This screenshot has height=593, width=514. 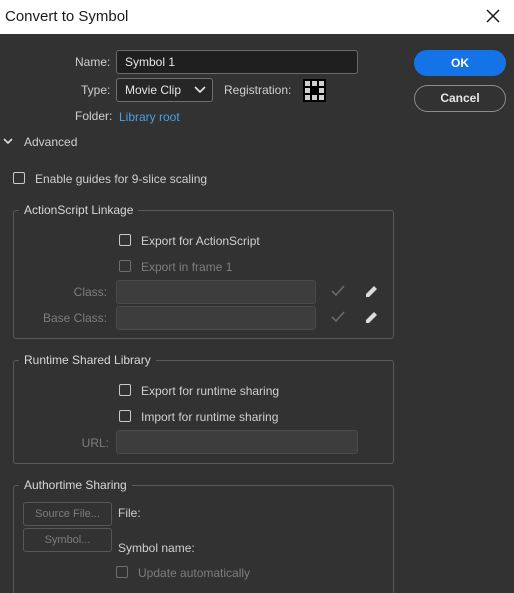 What do you see at coordinates (125, 266) in the screenshot?
I see `export-in-frame-checkbox` at bounding box center [125, 266].